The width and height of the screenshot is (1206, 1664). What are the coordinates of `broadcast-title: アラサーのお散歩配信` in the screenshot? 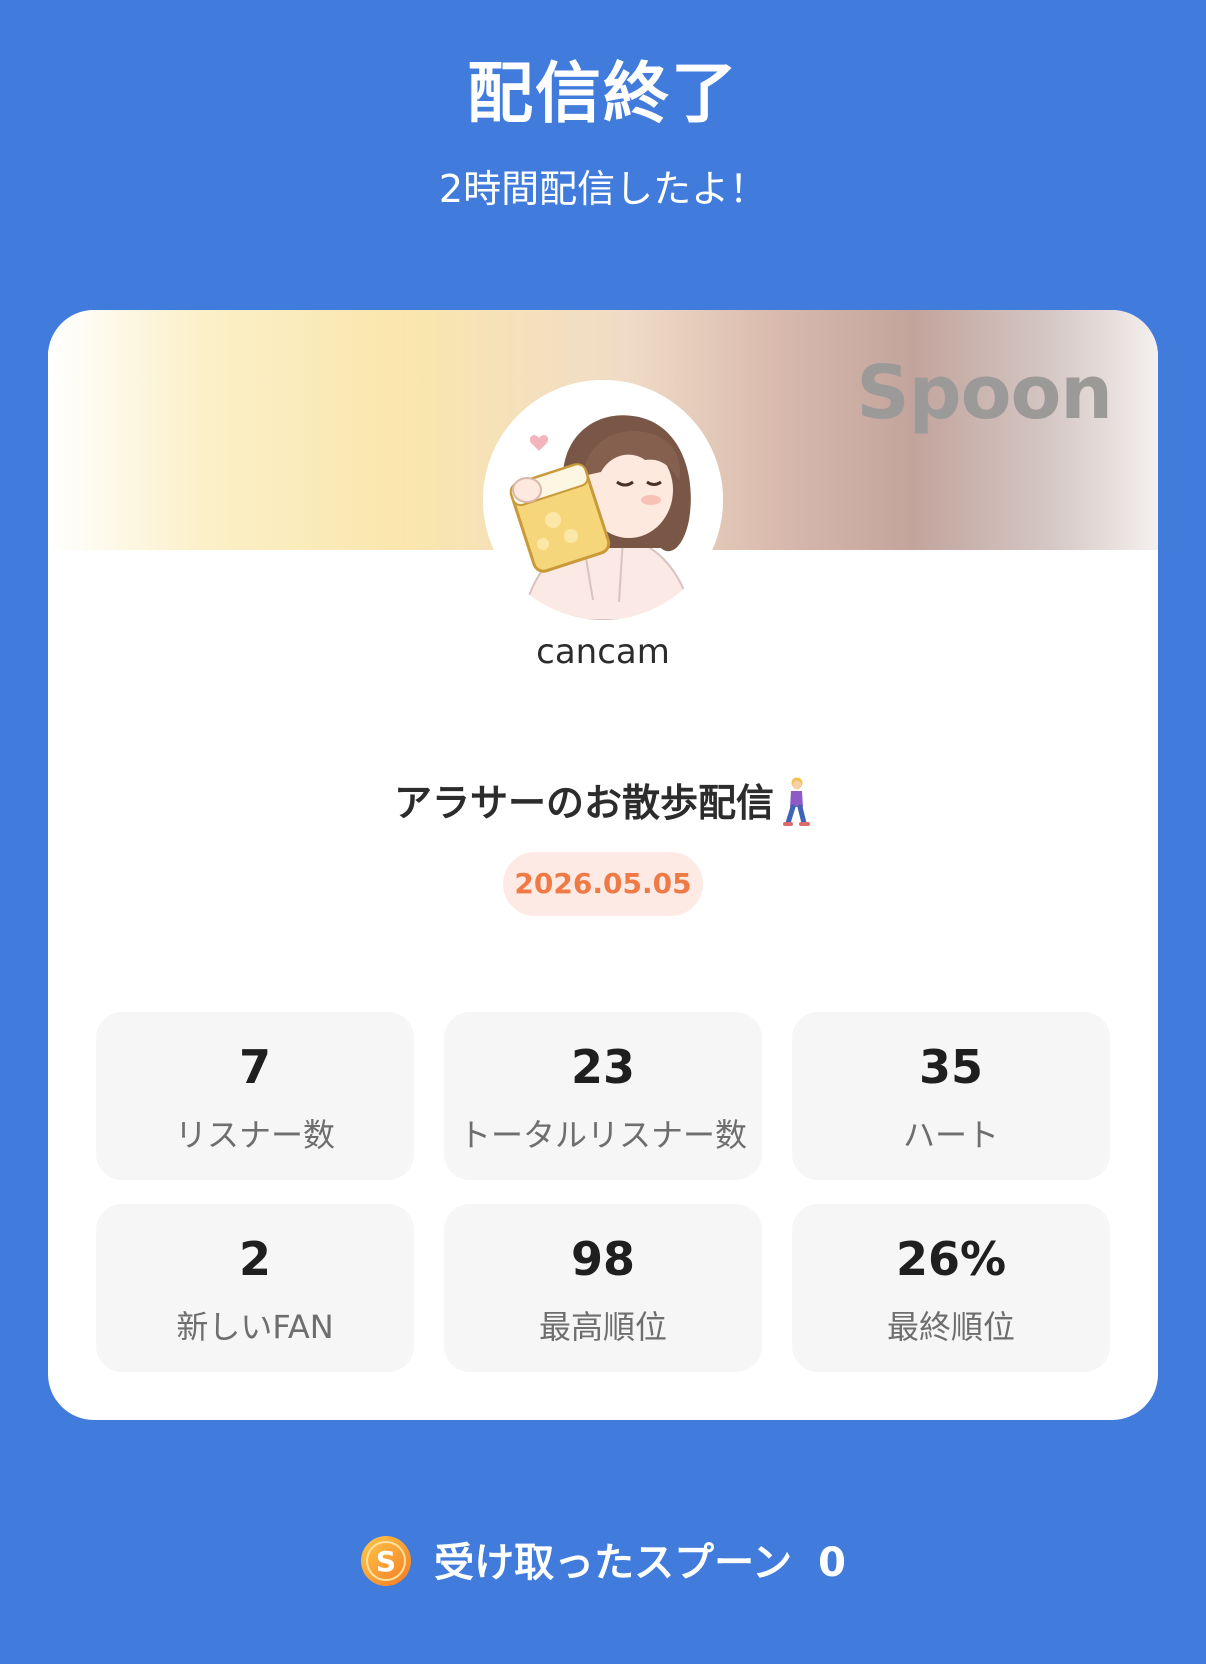 It's located at (583, 803).